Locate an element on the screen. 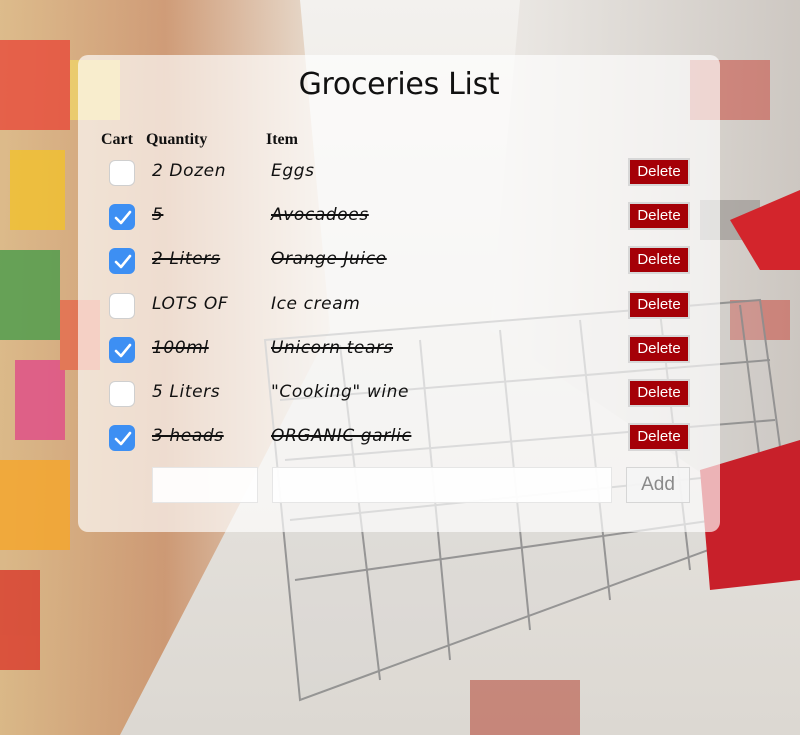  item-quantity: 100ml is located at coordinates (180, 347).